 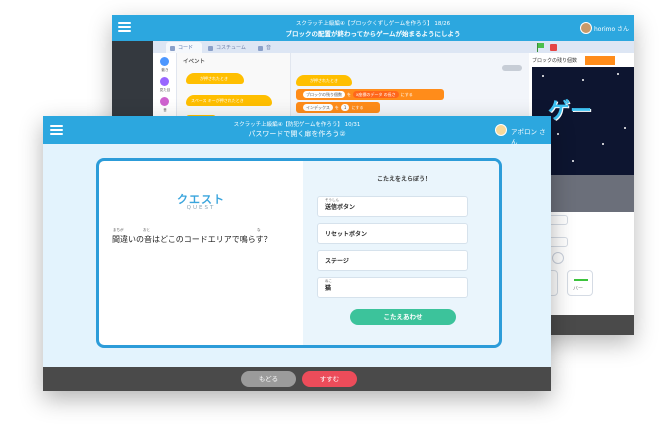 I want to click on category-motion-label: 動き, so click(x=165, y=70).